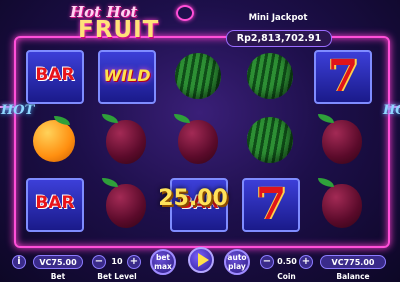 This screenshot has width=400, height=282. What do you see at coordinates (237, 262) in the screenshot?
I see `autoplay-button: auto play` at bounding box center [237, 262].